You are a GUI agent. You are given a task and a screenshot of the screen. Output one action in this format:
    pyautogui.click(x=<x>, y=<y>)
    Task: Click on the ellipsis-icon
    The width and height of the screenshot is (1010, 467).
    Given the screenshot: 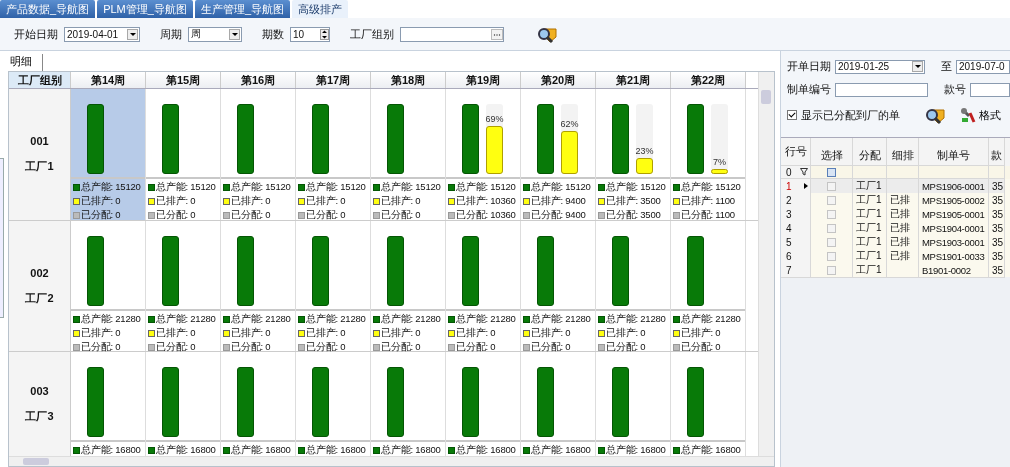 What is the action you would take?
    pyautogui.click(x=497, y=34)
    